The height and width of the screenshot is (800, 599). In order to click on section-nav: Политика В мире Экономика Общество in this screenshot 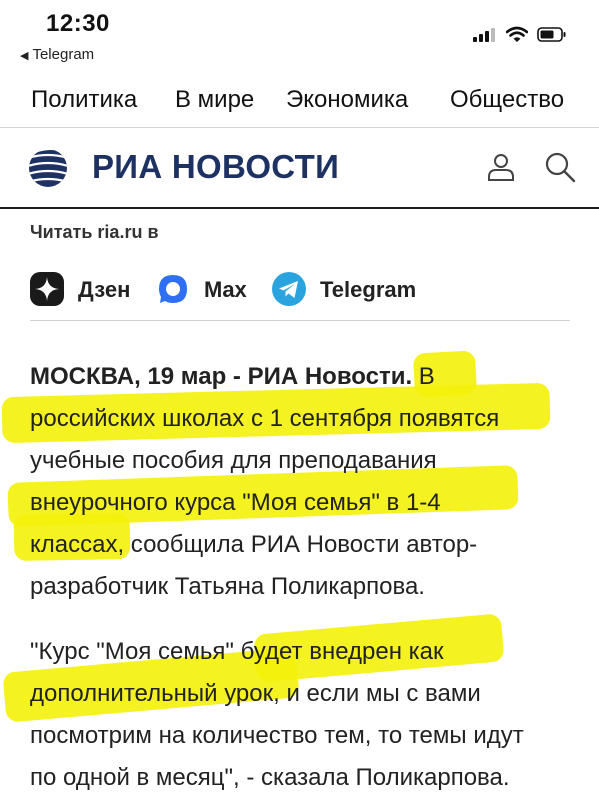, I will do `click(299, 103)`.